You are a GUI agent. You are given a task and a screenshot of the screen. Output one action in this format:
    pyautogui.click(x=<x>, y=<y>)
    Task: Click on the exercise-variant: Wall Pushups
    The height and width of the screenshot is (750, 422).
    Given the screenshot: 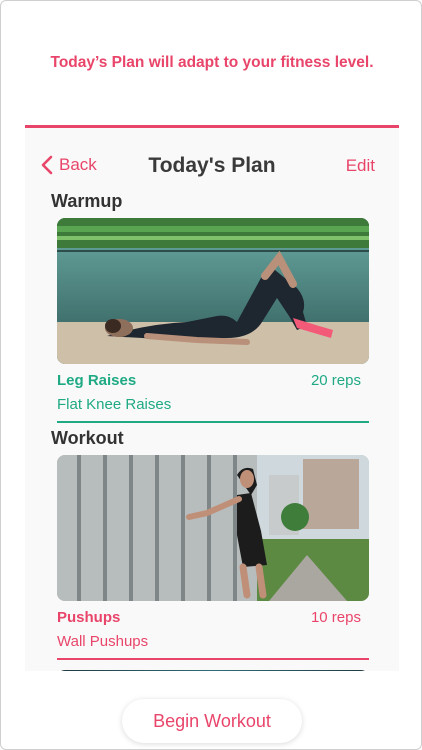 What is the action you would take?
    pyautogui.click(x=103, y=641)
    